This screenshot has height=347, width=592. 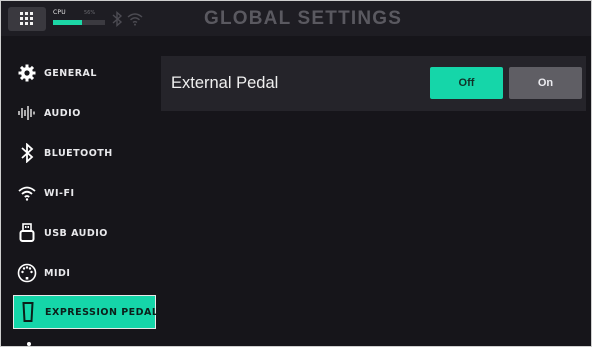 I want to click on sidebar-item-label: BLUETOOTH, so click(x=78, y=153).